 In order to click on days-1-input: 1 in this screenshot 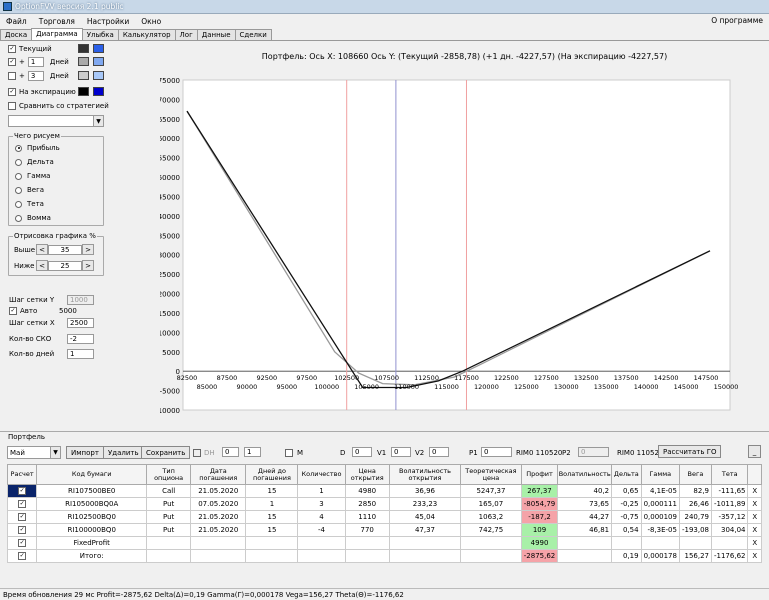, I will do `click(35, 62)`.